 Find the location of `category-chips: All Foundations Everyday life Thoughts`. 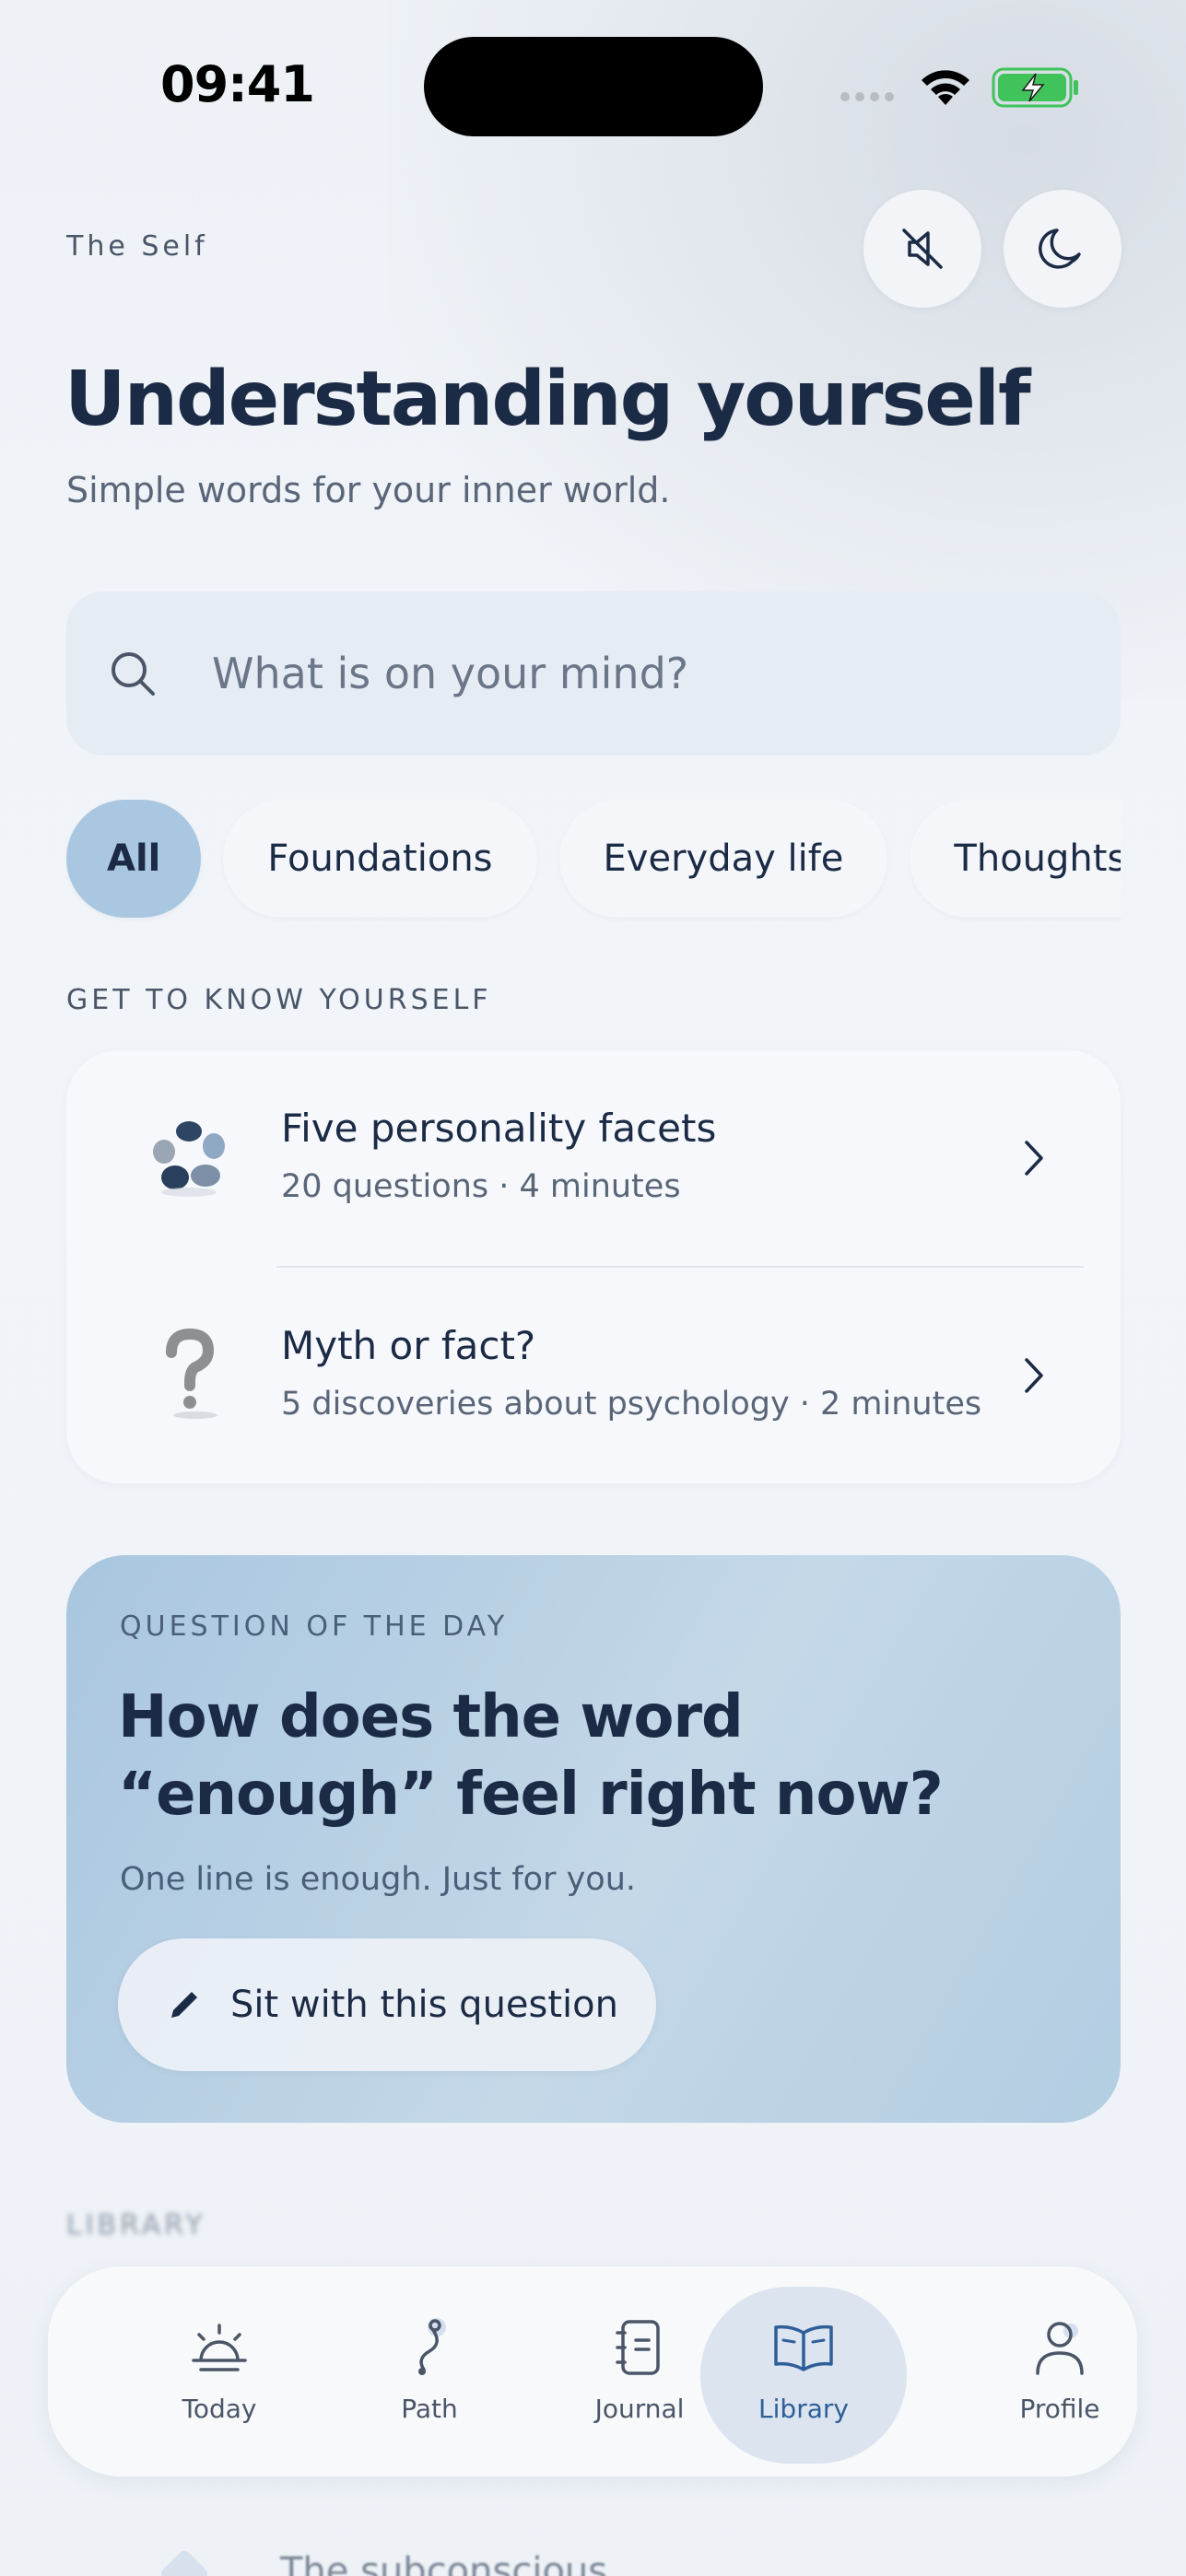

category-chips: All Foundations Everyday life Thoughts is located at coordinates (593, 860).